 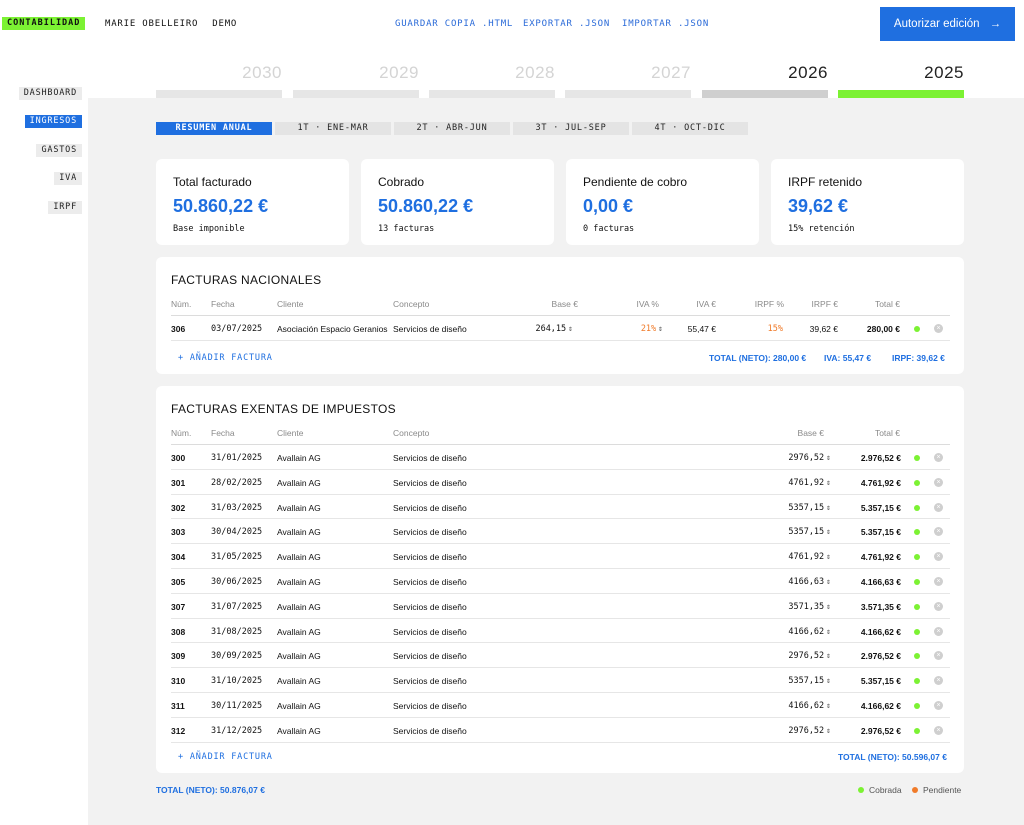 What do you see at coordinates (236, 632) in the screenshot?
I see `invoice-date: 31/08/2025` at bounding box center [236, 632].